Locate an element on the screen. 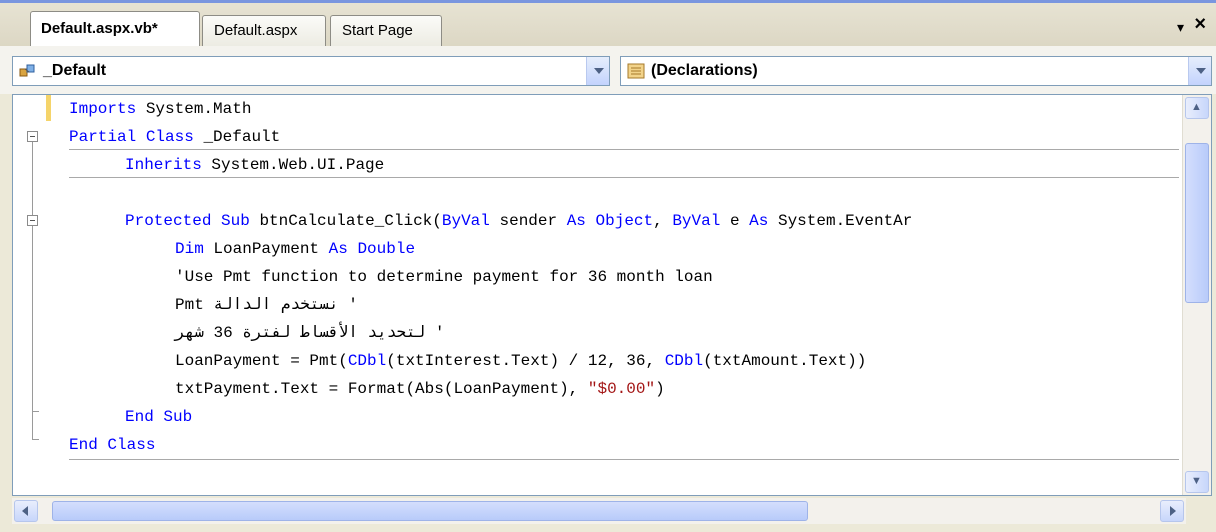 The height and width of the screenshot is (532, 1216). scroll-left-button is located at coordinates (26, 511).